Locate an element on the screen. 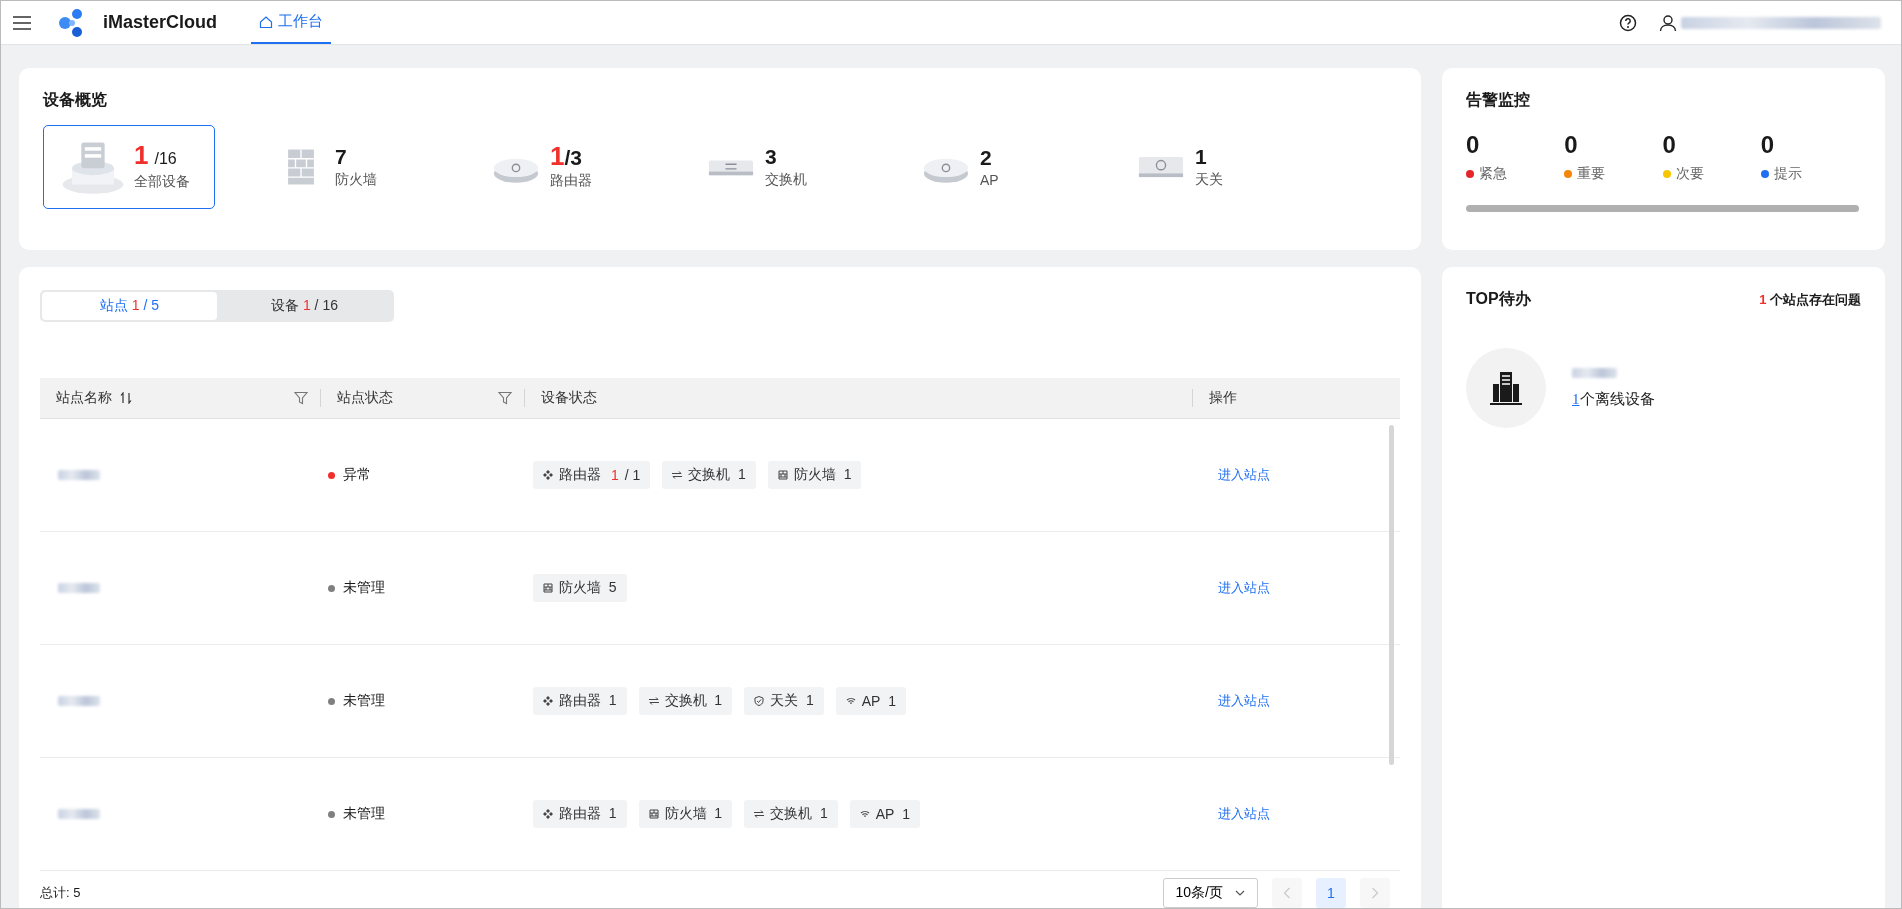 The image size is (1902, 909). offline-count-link: 1 is located at coordinates (1576, 398).